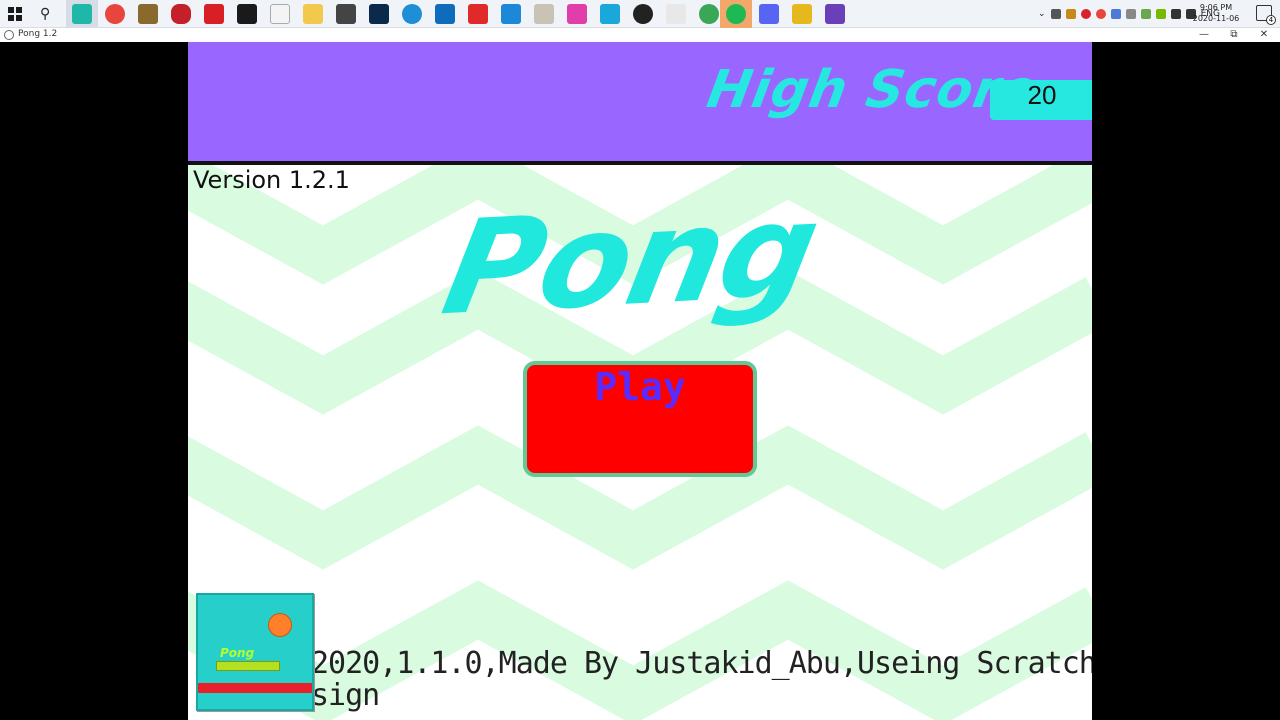 This screenshot has width=1280, height=720. I want to click on among-us-icon, so click(181, 14).